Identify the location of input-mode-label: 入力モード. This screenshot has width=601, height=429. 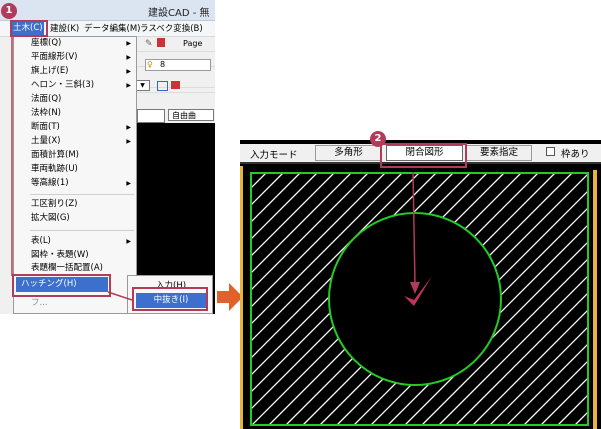
(274, 155).